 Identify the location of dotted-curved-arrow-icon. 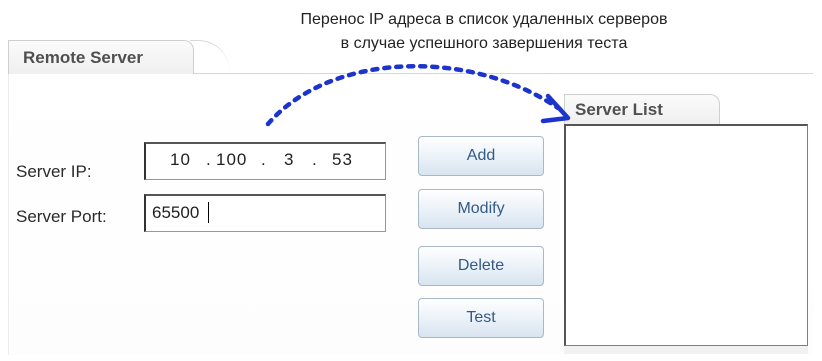
(418, 95).